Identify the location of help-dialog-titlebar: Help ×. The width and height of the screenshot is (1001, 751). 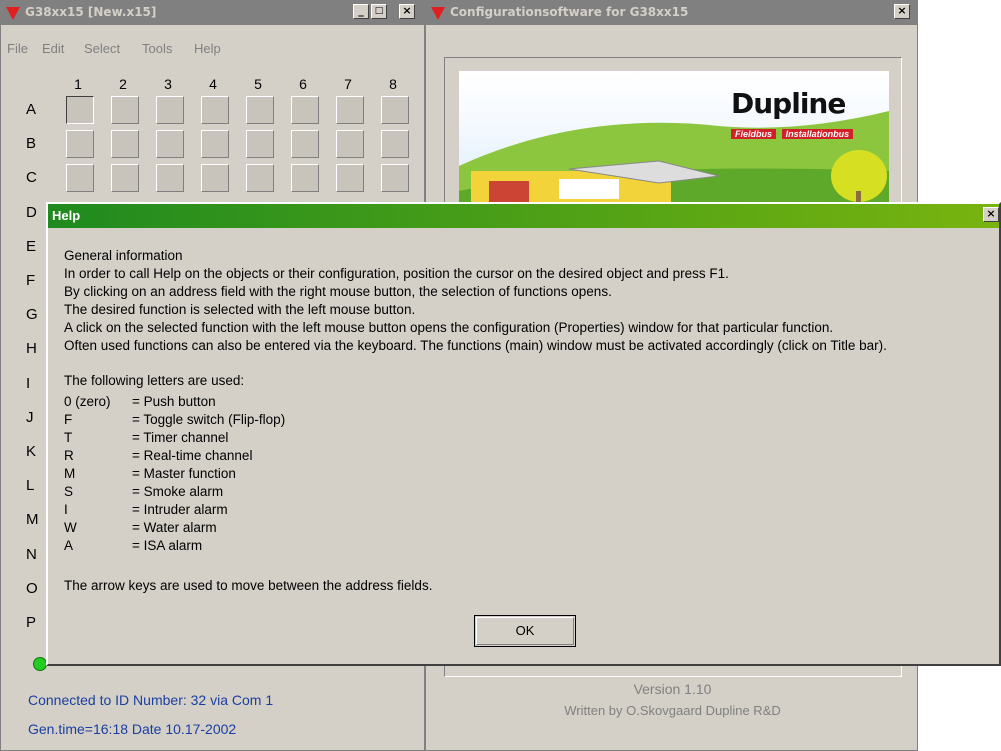
(523, 216).